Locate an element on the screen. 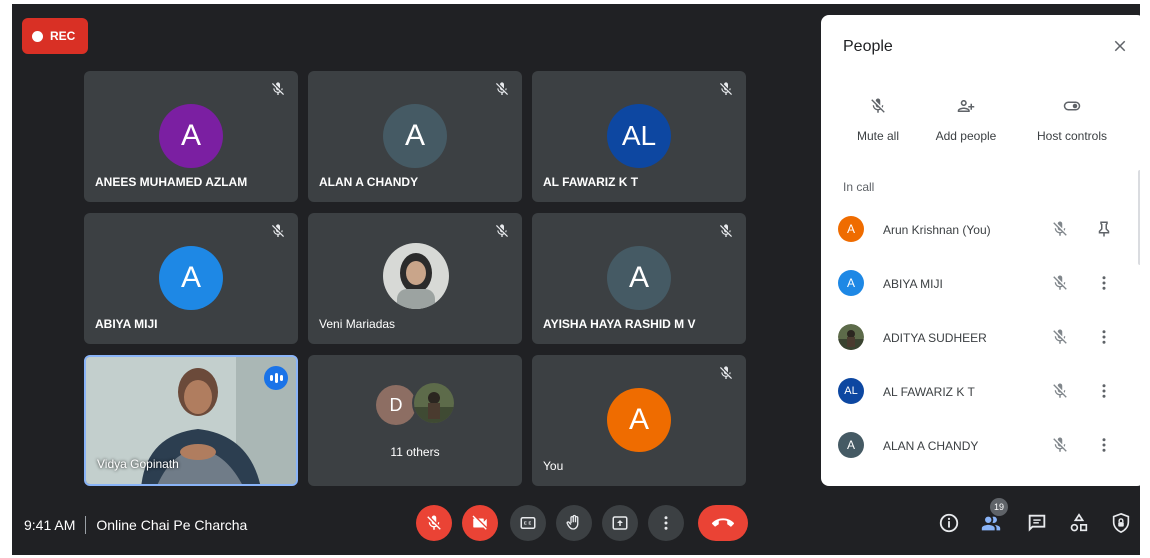 The image size is (1150, 558). activities-icon is located at coordinates (1079, 523).